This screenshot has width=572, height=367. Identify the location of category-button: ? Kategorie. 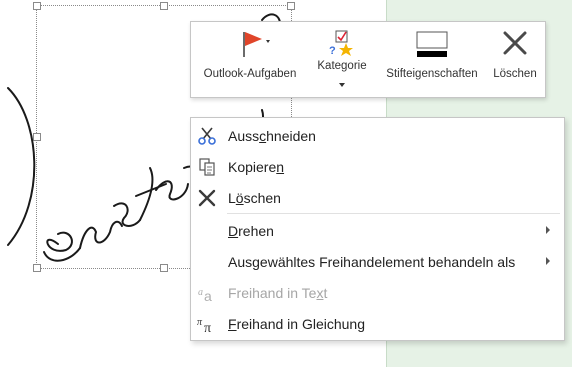
(342, 59).